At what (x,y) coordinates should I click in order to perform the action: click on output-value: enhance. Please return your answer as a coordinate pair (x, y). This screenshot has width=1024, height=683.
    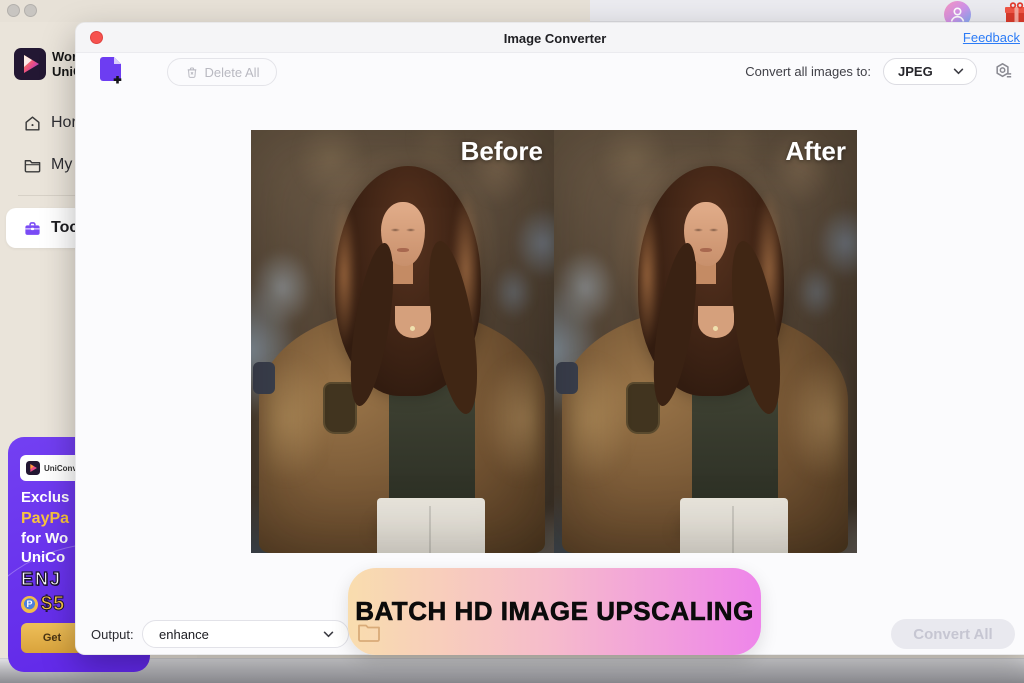
    Looking at the image, I should click on (184, 634).